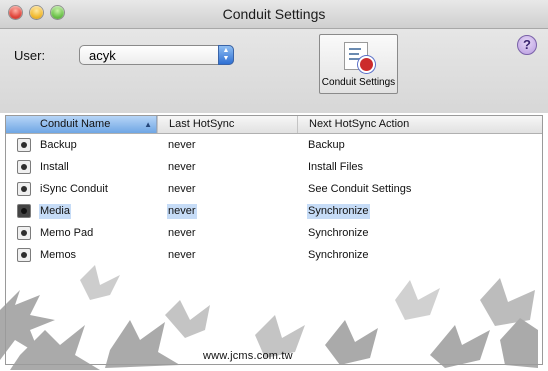  What do you see at coordinates (274, 168) in the screenshot?
I see `table-row: Install never Install Files` at bounding box center [274, 168].